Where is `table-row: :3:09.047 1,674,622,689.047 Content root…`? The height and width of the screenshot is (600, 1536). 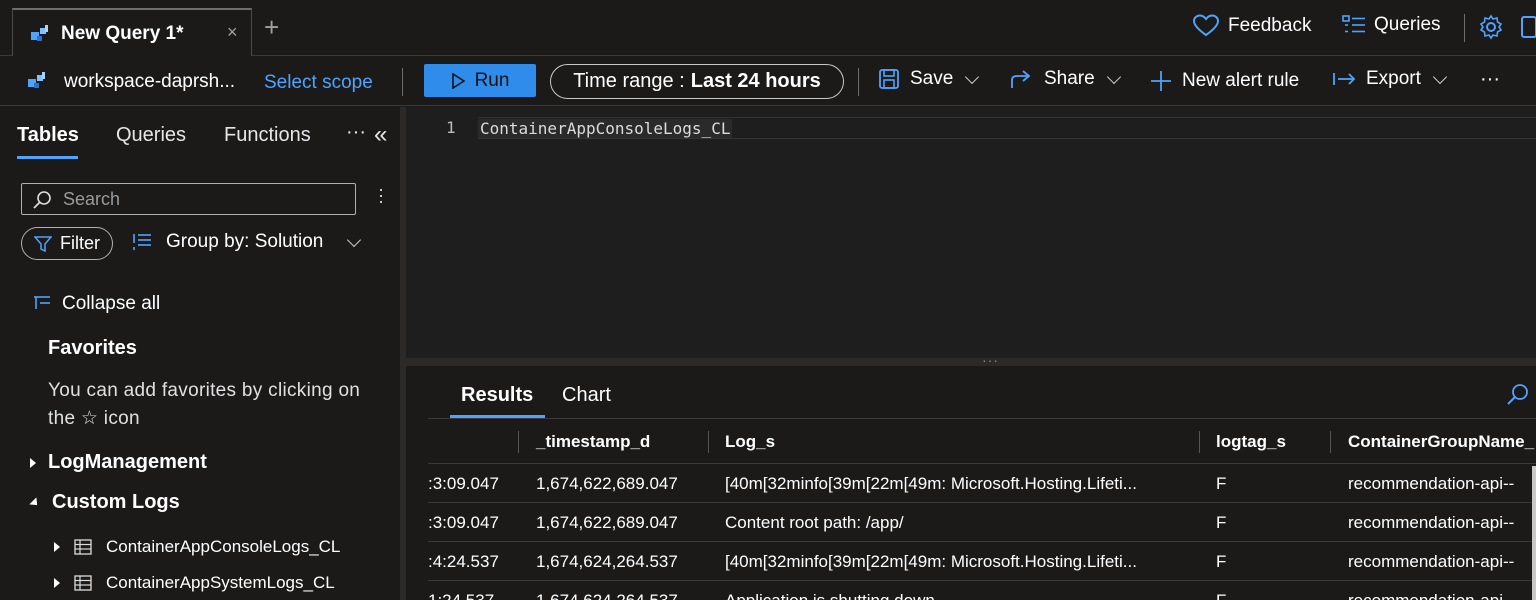 table-row: :3:09.047 1,674,622,689.047 Content root… is located at coordinates (982, 521).